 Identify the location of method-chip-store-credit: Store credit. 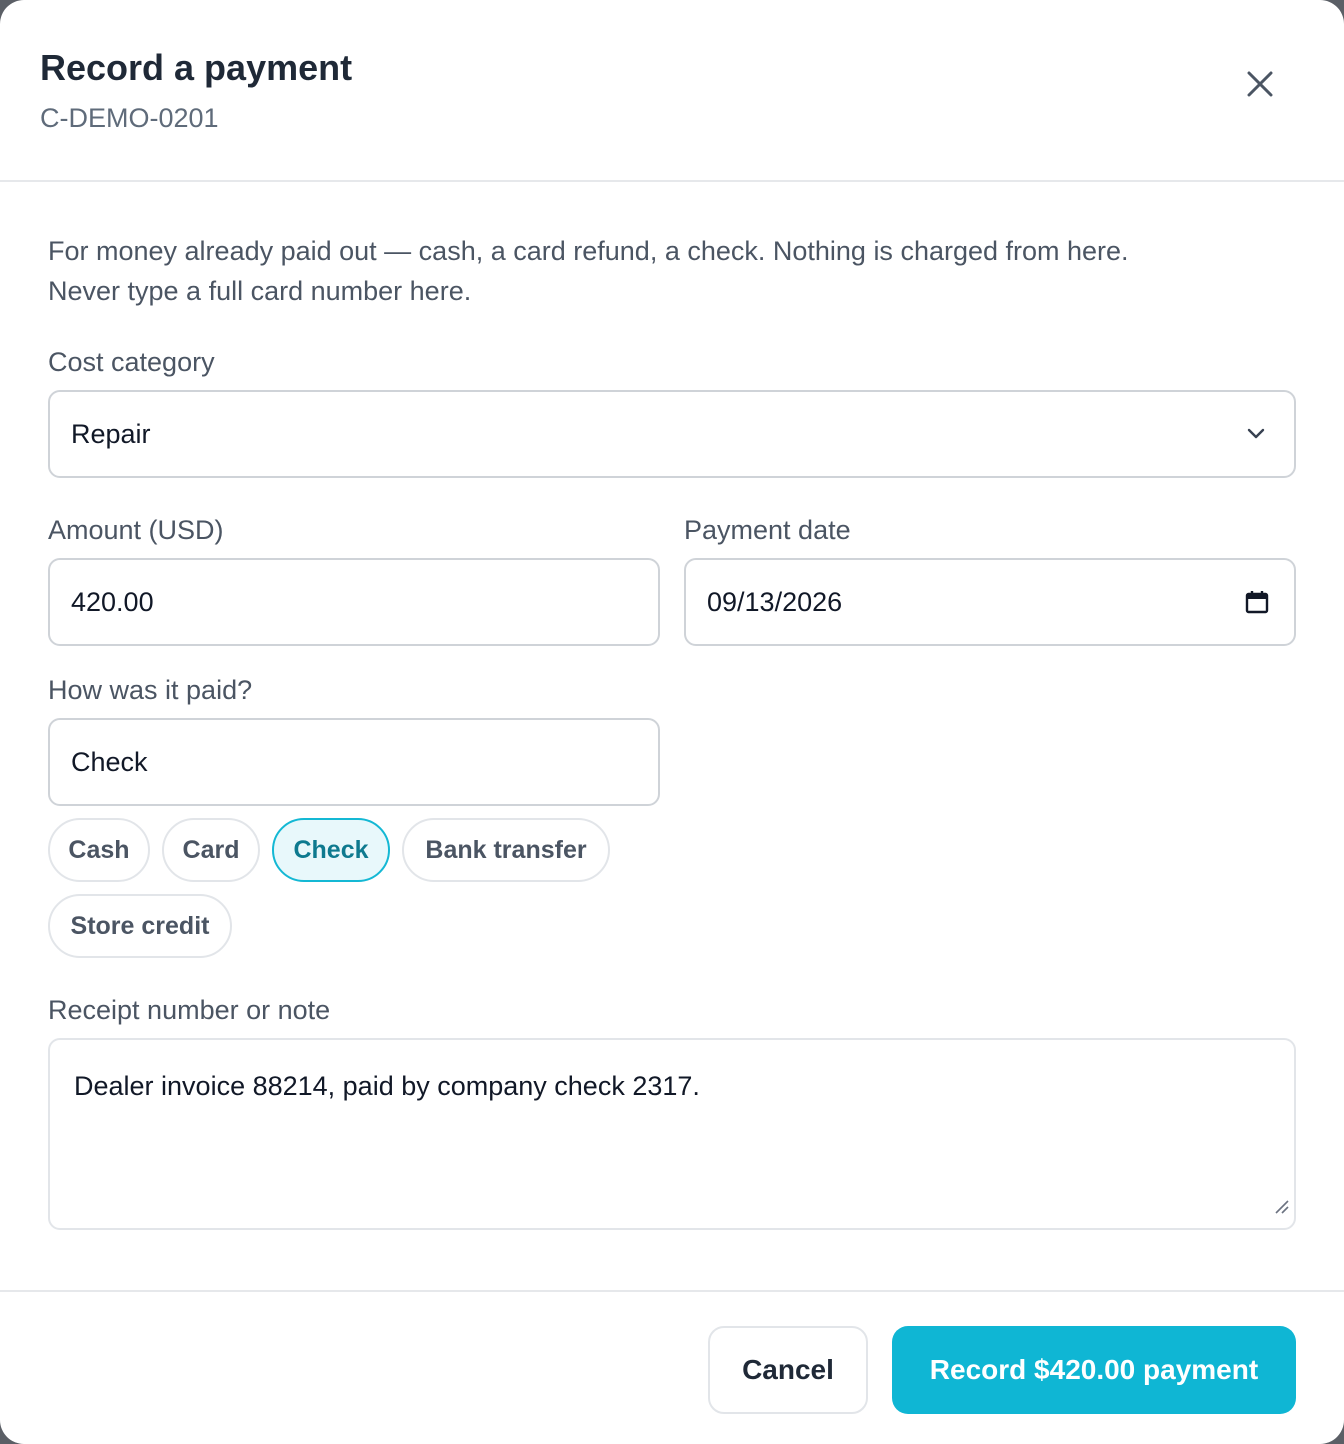
(140, 926).